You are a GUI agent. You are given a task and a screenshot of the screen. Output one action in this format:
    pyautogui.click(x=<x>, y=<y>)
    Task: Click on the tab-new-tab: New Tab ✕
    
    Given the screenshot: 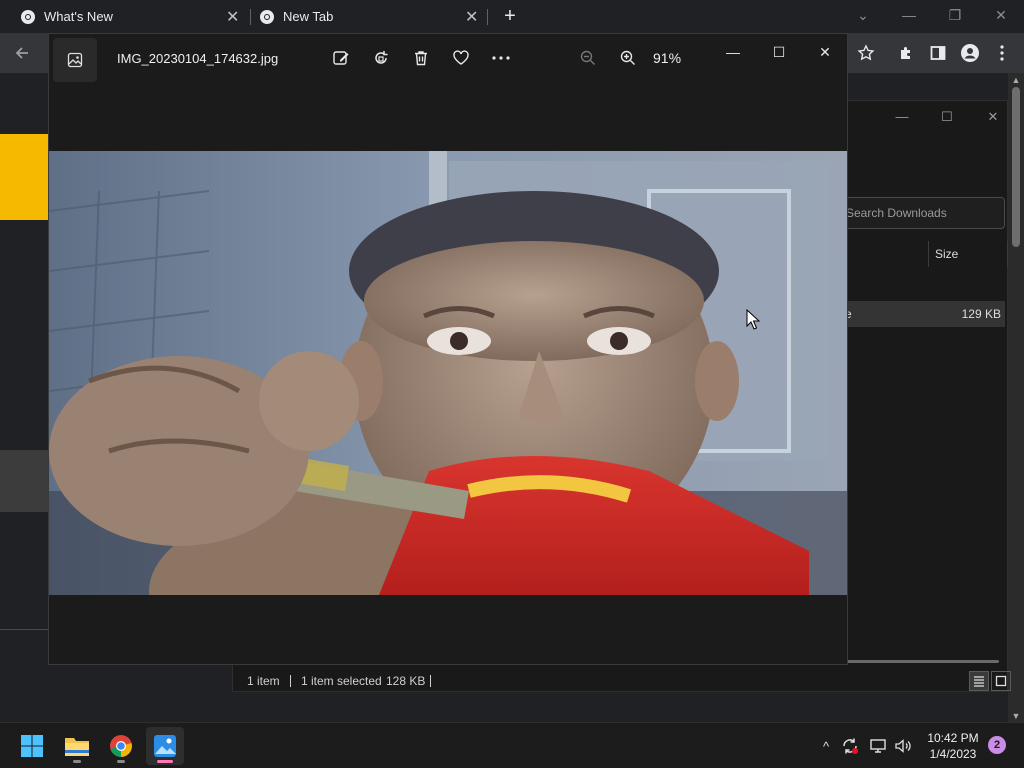 What is the action you would take?
    pyautogui.click(x=374, y=16)
    